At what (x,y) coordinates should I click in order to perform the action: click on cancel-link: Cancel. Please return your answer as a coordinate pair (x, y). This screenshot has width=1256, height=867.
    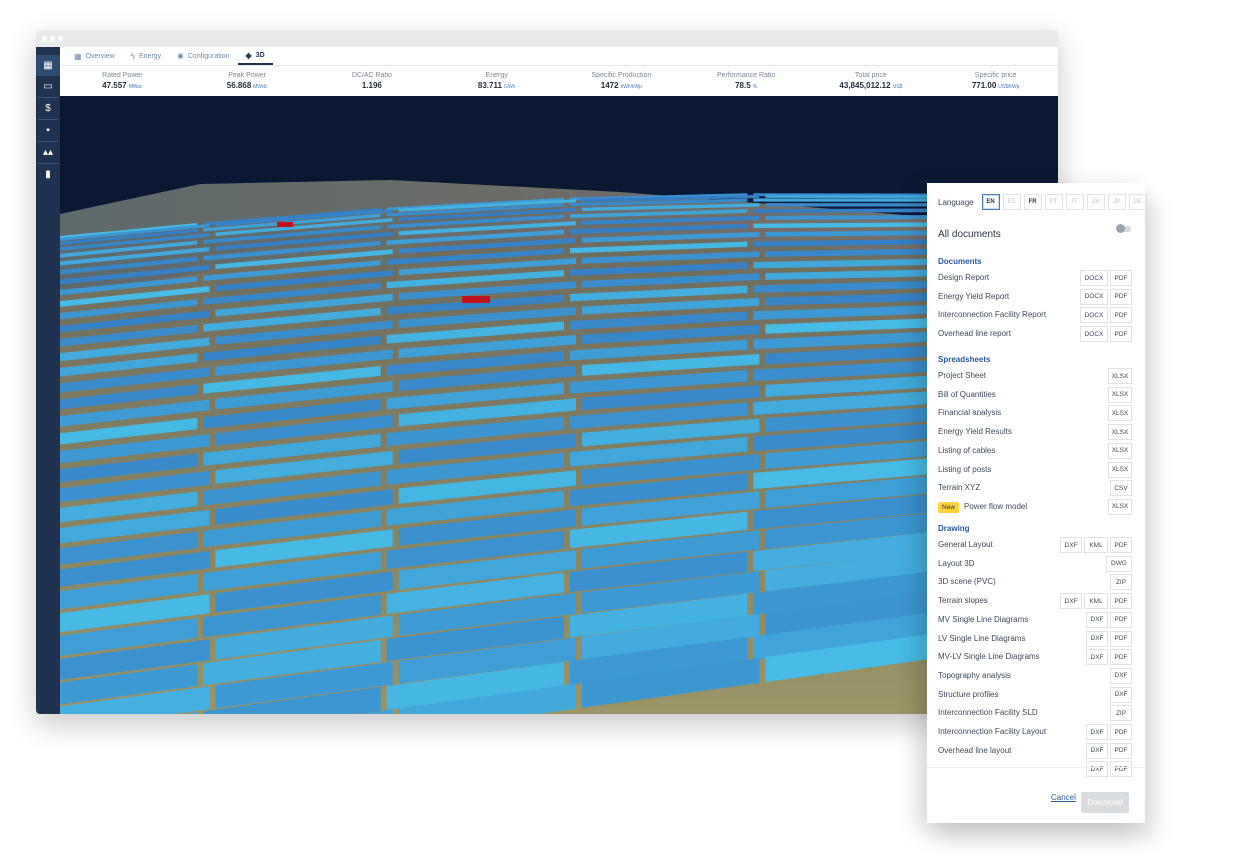
    Looking at the image, I should click on (1063, 797).